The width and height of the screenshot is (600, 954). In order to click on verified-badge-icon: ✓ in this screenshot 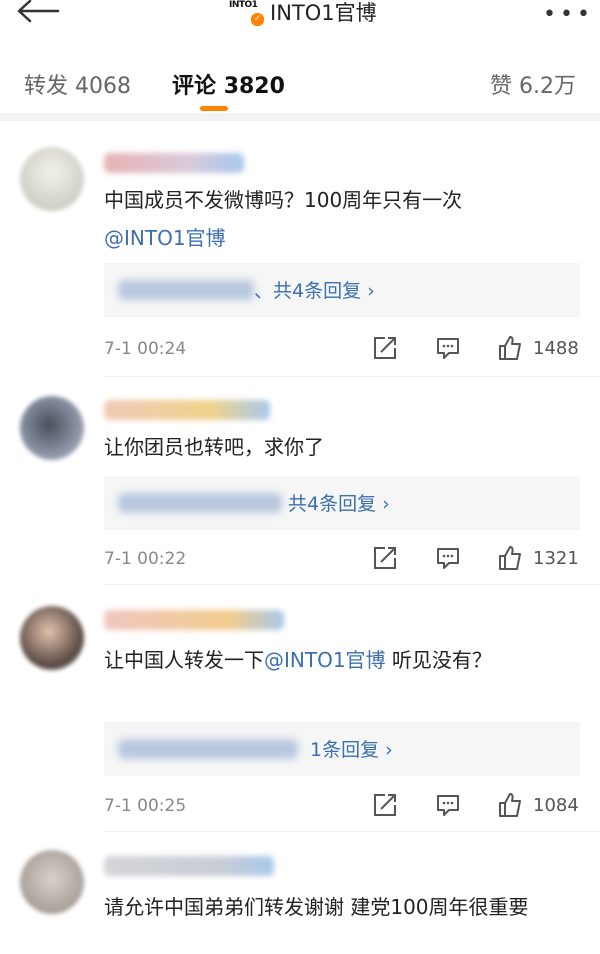, I will do `click(257, 19)`.